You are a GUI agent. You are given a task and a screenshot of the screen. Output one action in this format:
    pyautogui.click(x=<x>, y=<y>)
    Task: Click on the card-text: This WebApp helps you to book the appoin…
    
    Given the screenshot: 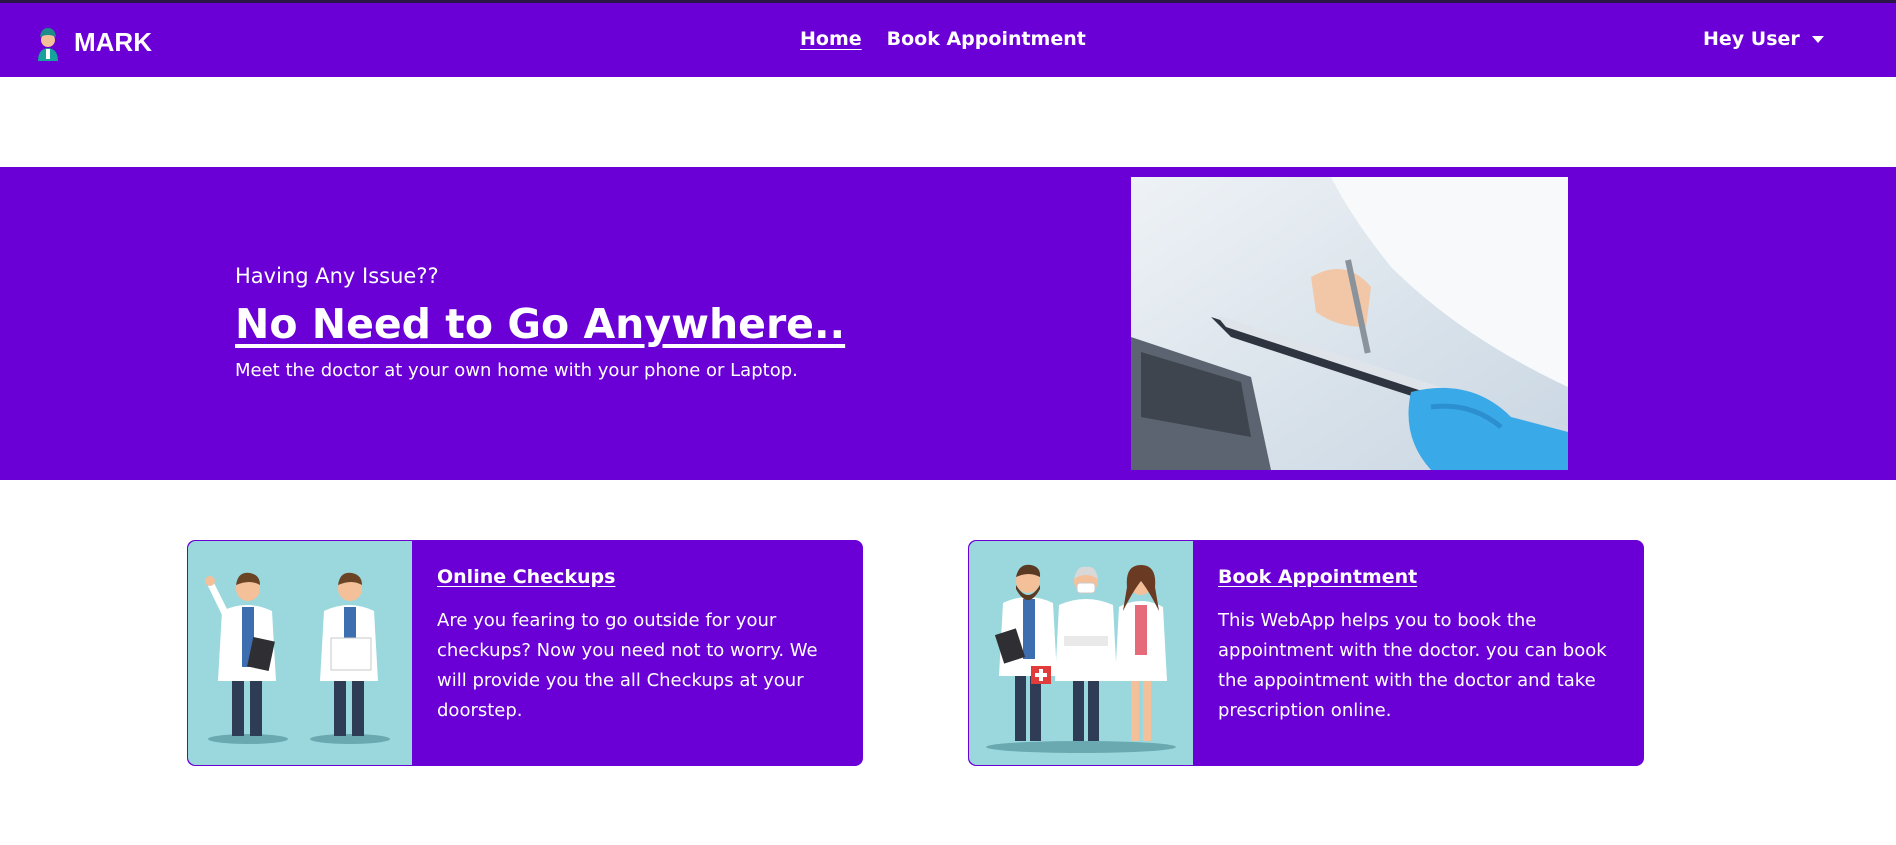 What is the action you would take?
    pyautogui.click(x=1412, y=665)
    